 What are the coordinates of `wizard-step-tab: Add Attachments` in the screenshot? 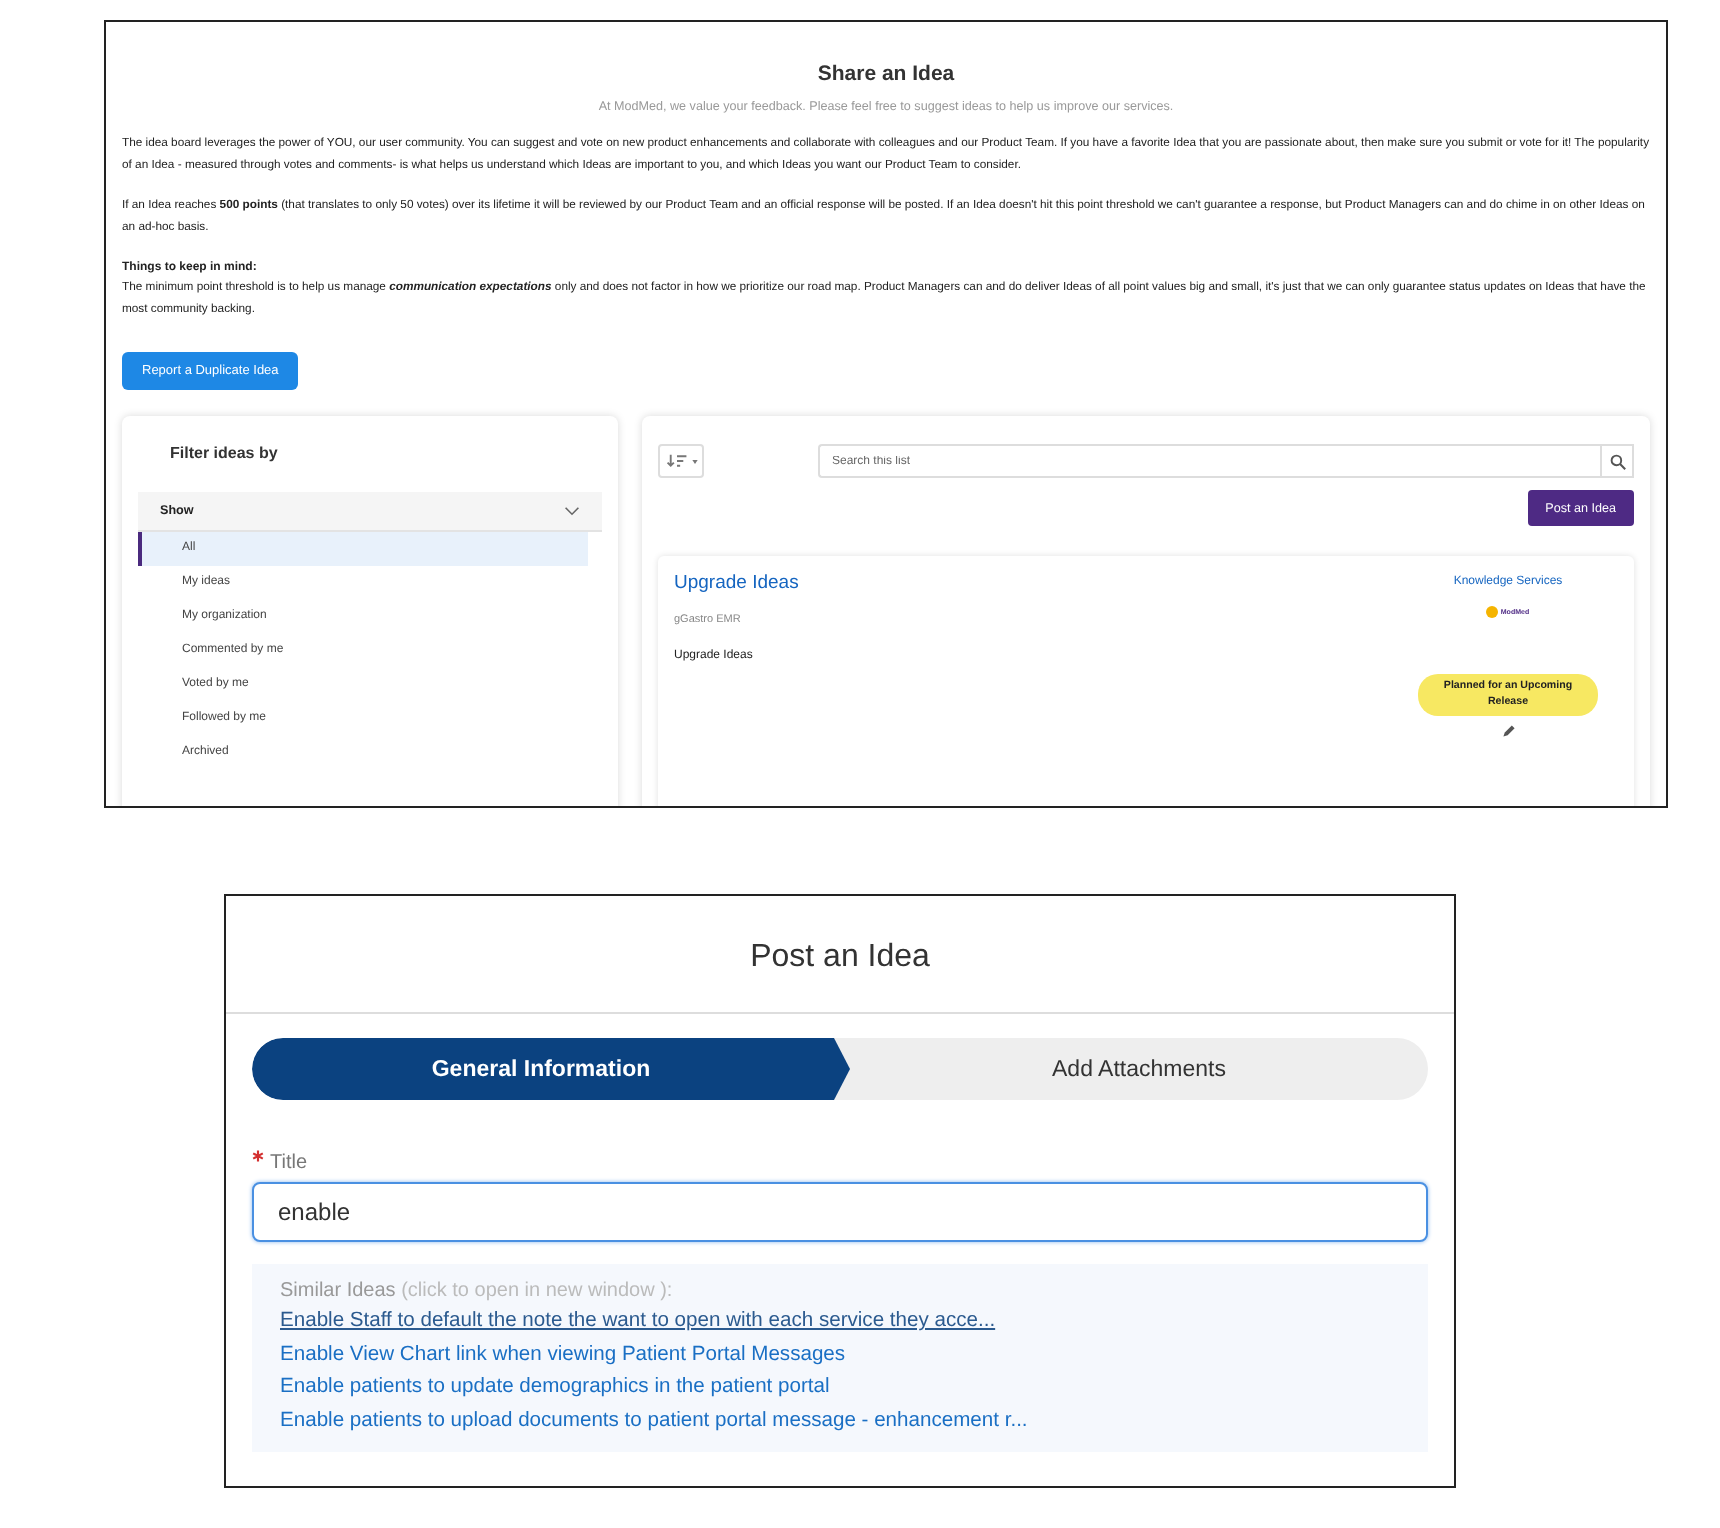 It's located at (1139, 1069).